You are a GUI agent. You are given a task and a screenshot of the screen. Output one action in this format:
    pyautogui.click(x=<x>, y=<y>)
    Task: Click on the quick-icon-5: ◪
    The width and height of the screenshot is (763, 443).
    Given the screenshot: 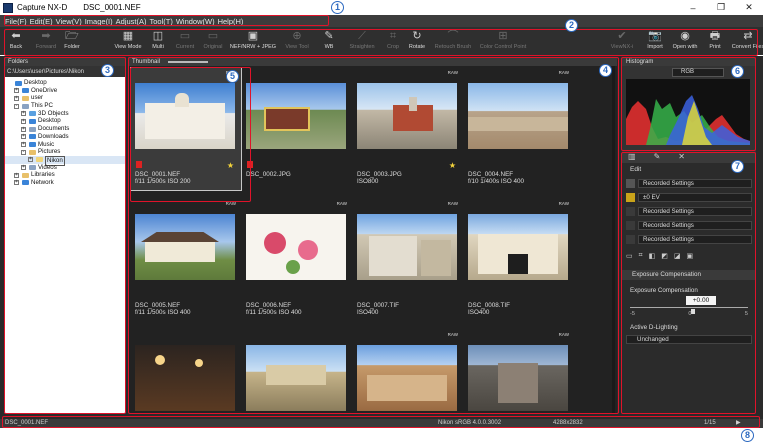 What is the action you would take?
    pyautogui.click(x=677, y=256)
    